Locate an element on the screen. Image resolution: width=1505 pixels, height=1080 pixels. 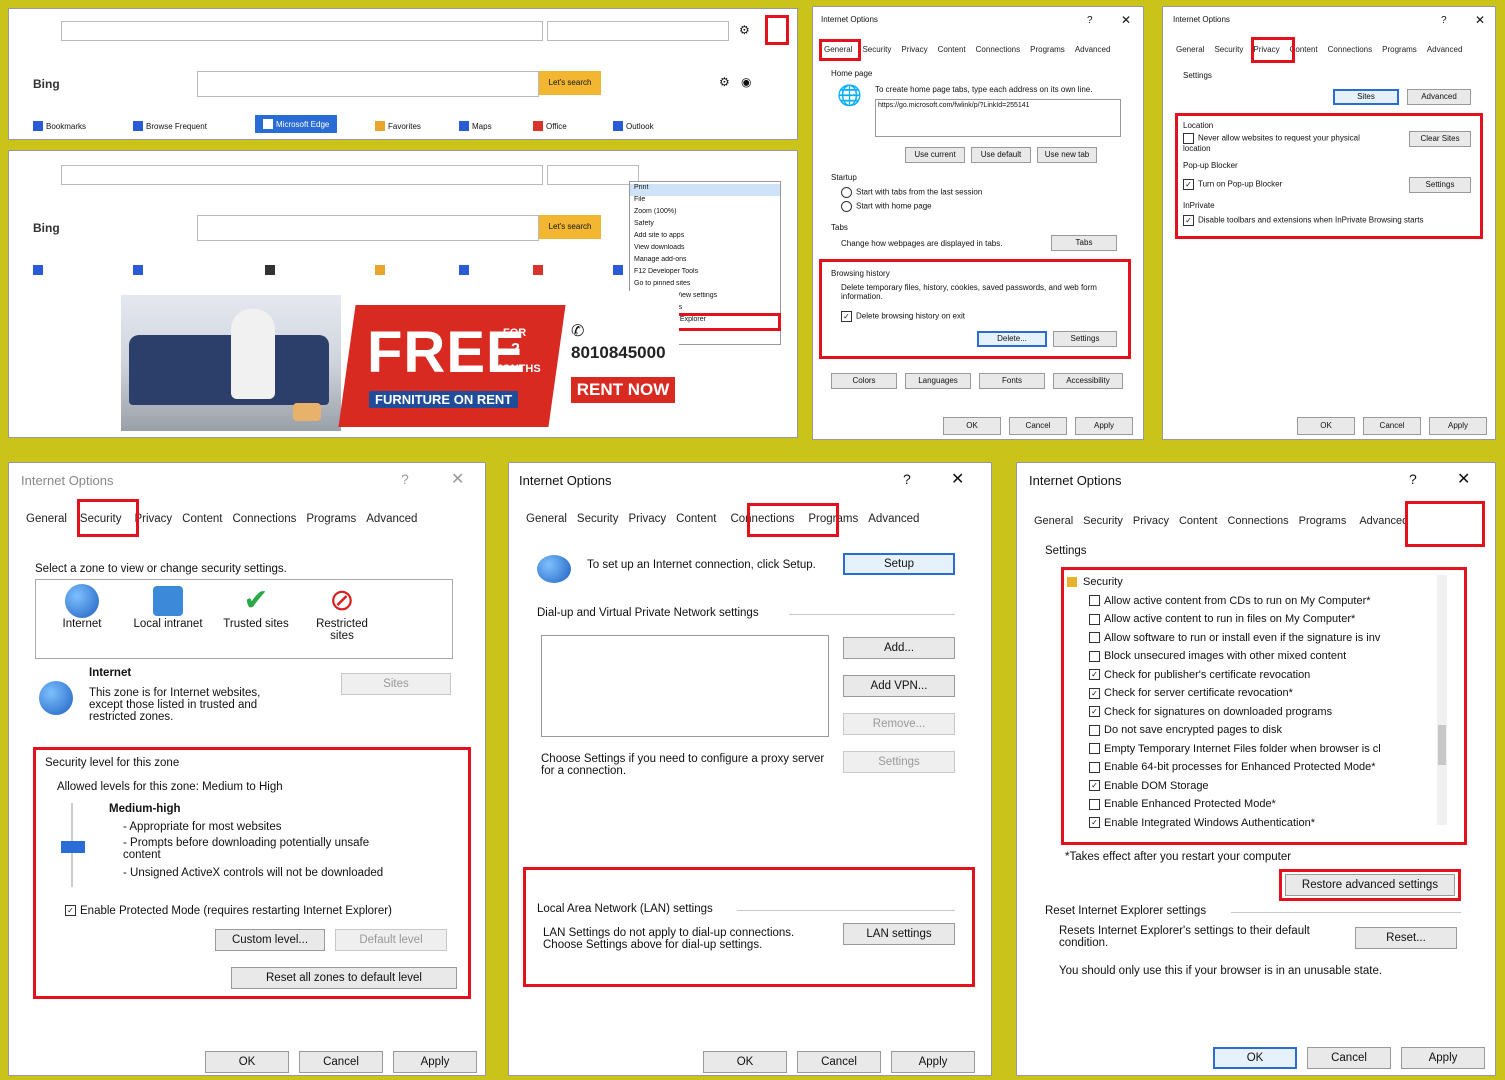
history-checkbox: ✓ Delete browsing history on exit is located at coordinates (903, 316).